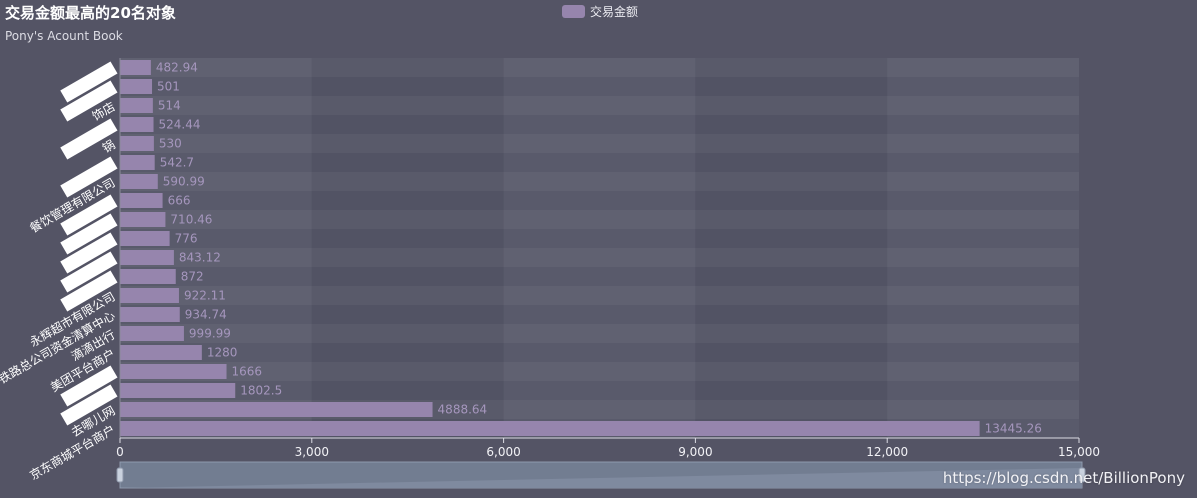 This screenshot has width=1197, height=498. I want to click on category-label: 锅, so click(109, 146).